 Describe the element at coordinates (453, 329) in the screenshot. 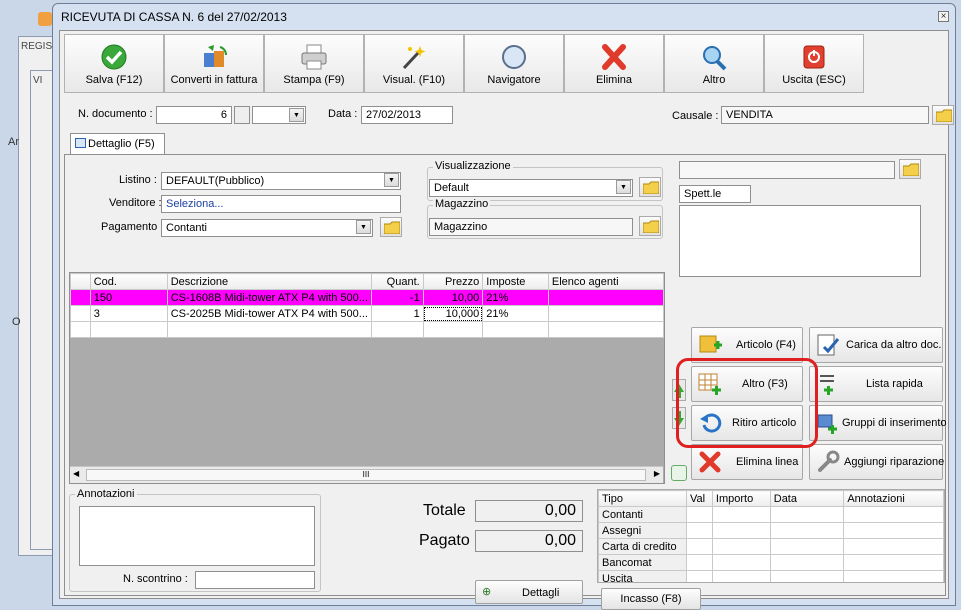

I see `cell-price` at that location.